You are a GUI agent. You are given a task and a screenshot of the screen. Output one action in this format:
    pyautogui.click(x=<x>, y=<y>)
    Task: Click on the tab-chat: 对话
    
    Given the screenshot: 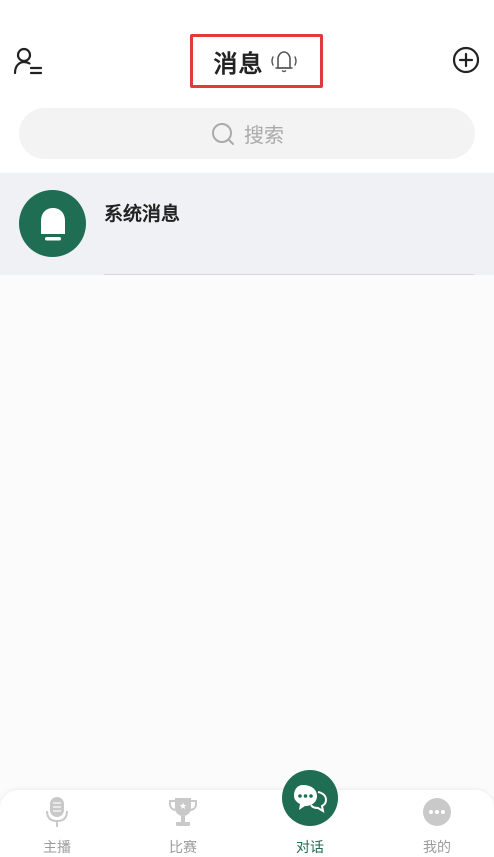 What is the action you would take?
    pyautogui.click(x=310, y=813)
    